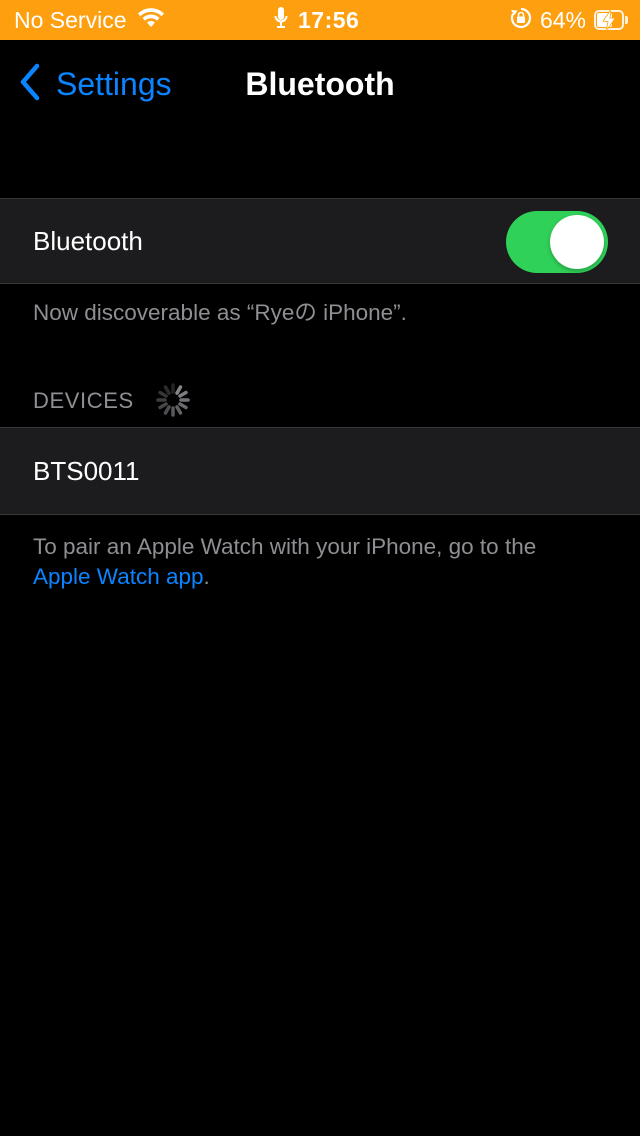 Image resolution: width=640 pixels, height=1136 pixels. What do you see at coordinates (521, 20) in the screenshot?
I see `rotation-lock-icon` at bounding box center [521, 20].